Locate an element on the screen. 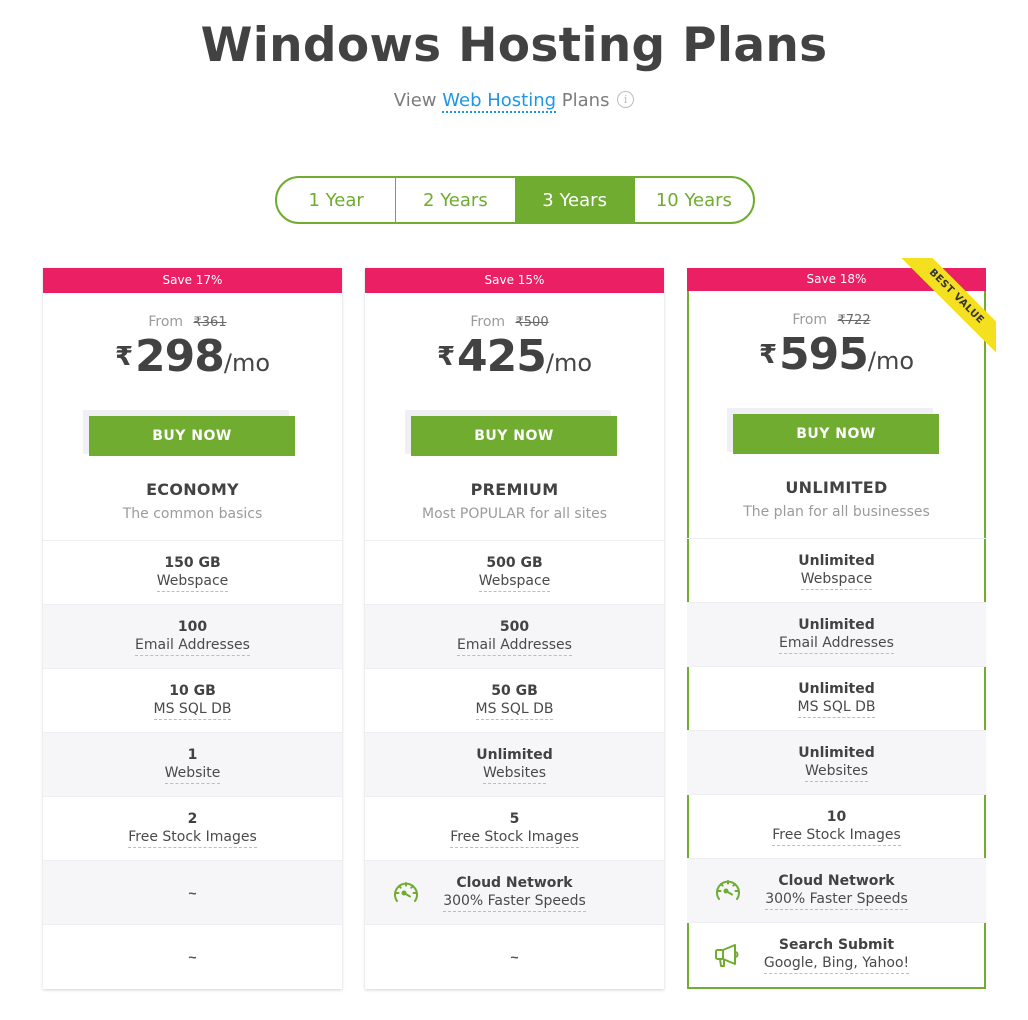 The height and width of the screenshot is (1020, 1028). feature-row: 1 Website is located at coordinates (192, 765).